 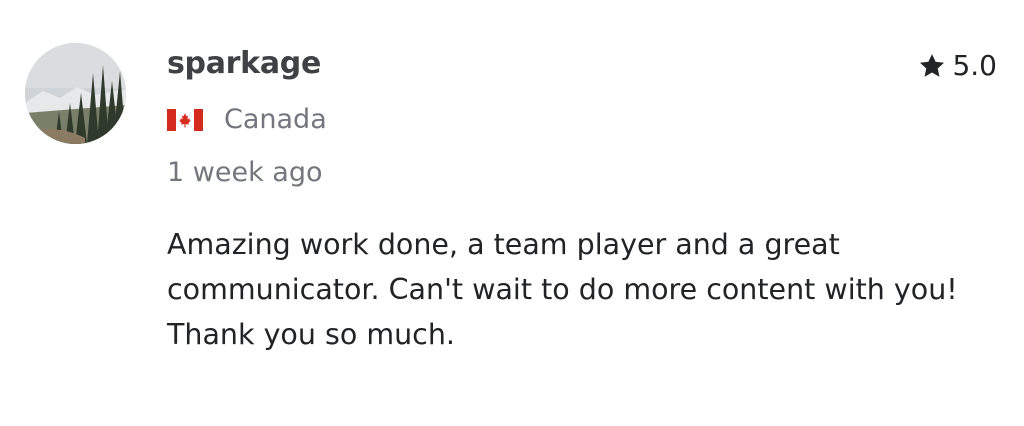 I want to click on country-name: Canada, so click(x=275, y=119).